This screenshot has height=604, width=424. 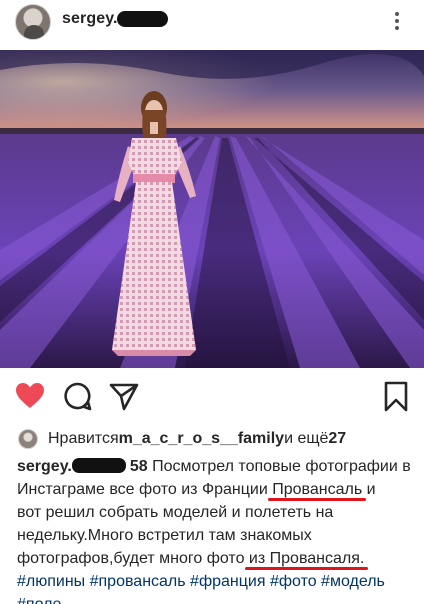 What do you see at coordinates (30, 396) in the screenshot?
I see `heart-filled-icon` at bounding box center [30, 396].